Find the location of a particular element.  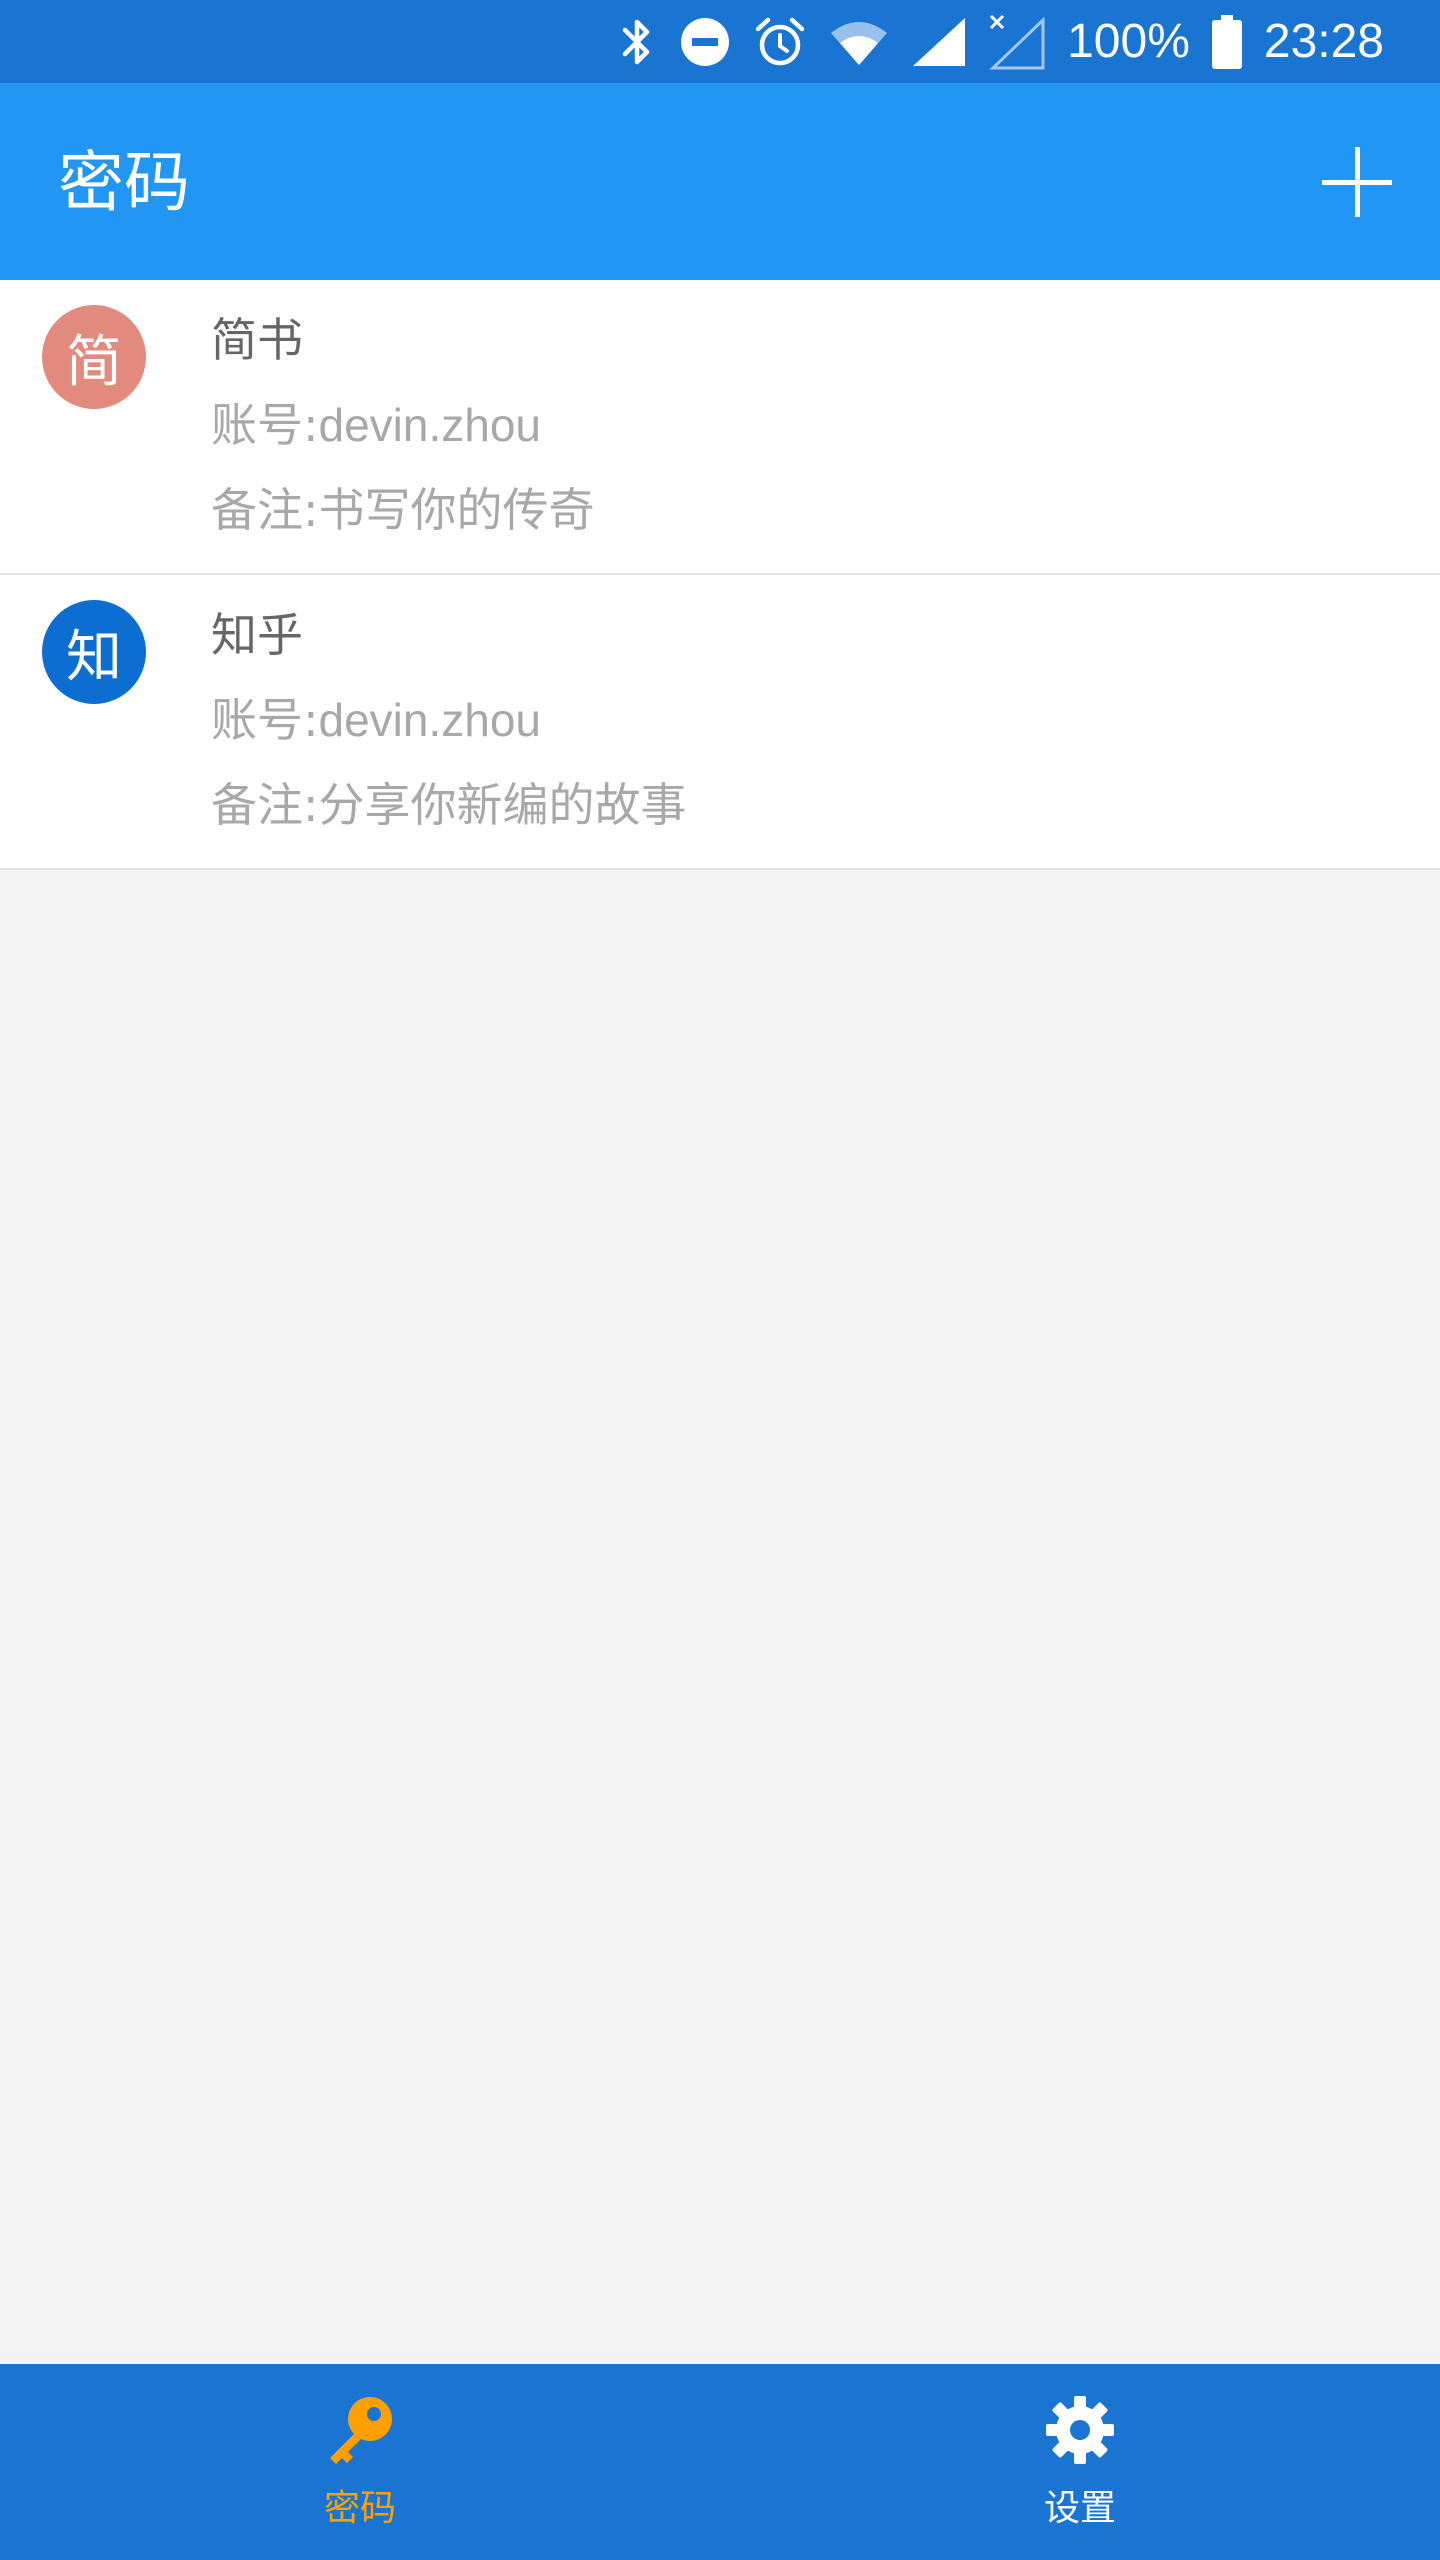

list-item: 简 简书 账号:devin.zhou 备注:书写你的传奇 is located at coordinates (720, 427).